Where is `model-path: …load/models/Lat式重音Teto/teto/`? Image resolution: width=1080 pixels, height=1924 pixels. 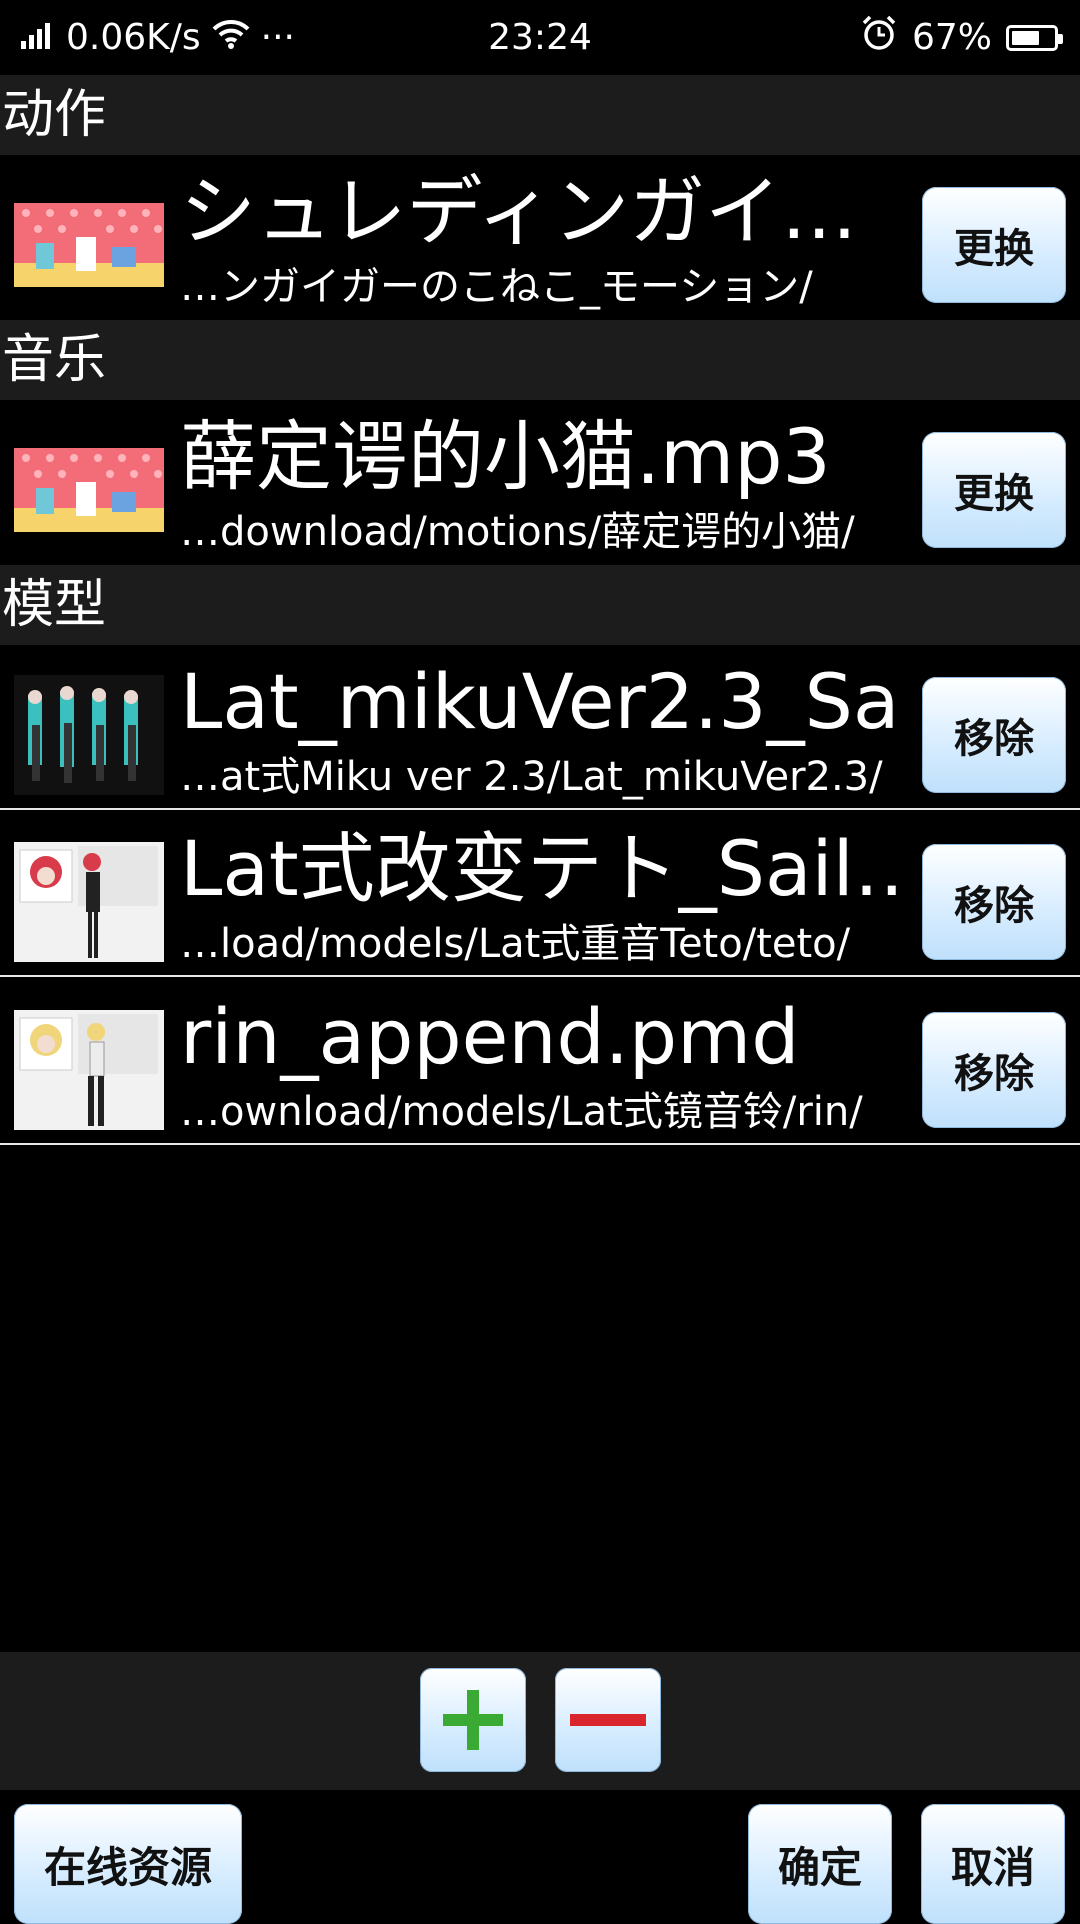
model-path: …load/models/Lat式重音Teto/teto/ is located at coordinates (515, 944).